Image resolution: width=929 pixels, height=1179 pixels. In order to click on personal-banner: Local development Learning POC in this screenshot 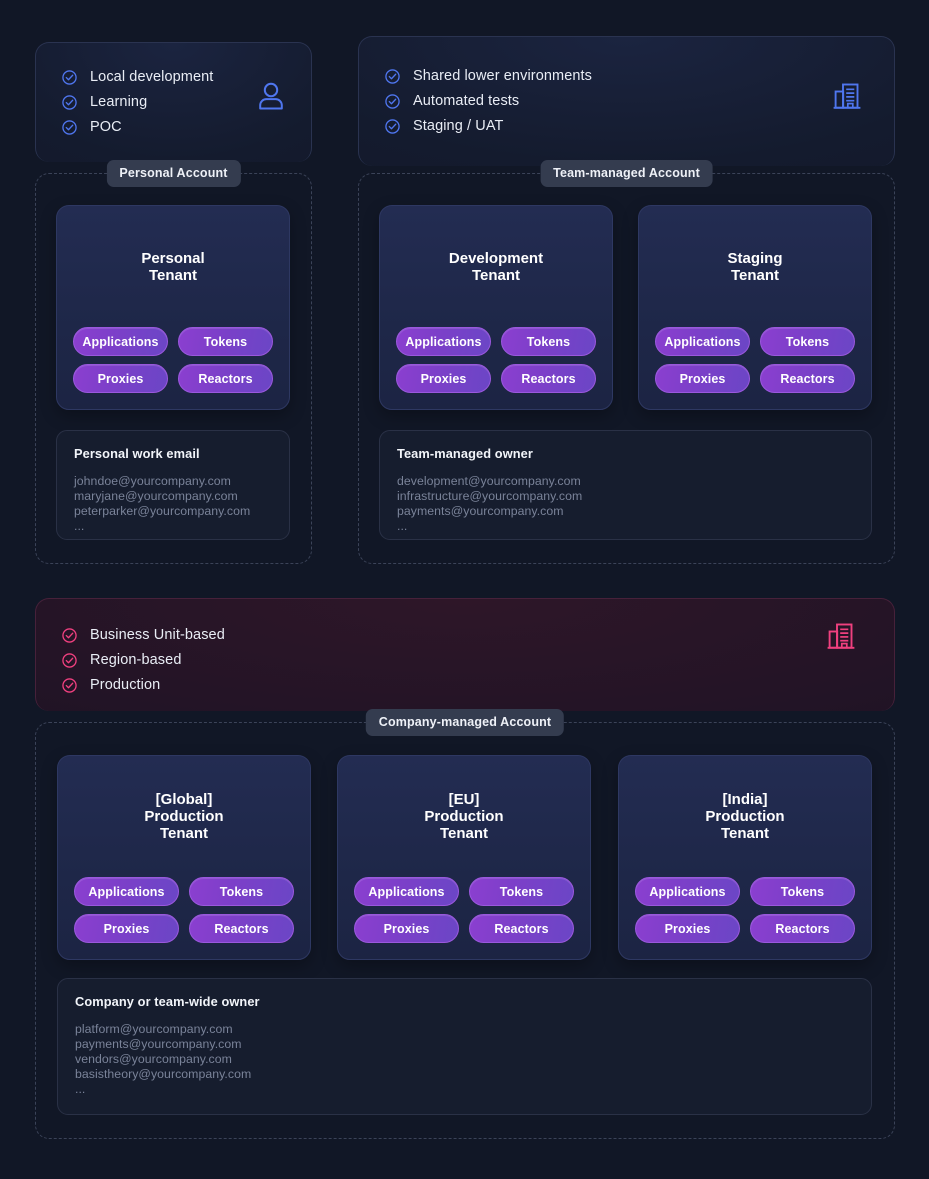, I will do `click(173, 102)`.